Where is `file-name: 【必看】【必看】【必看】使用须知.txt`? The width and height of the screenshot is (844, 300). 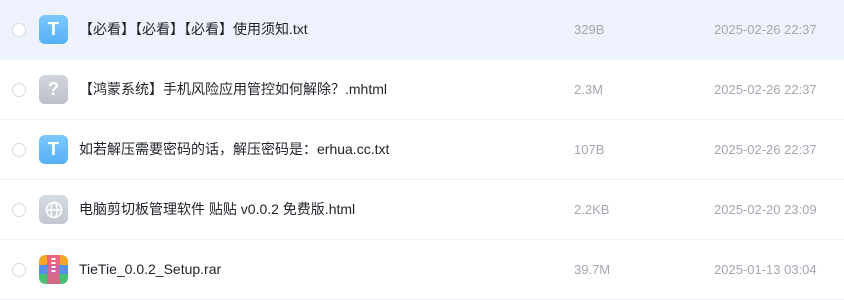
file-name: 【必看】【必看】【必看】使用须知.txt is located at coordinates (193, 29).